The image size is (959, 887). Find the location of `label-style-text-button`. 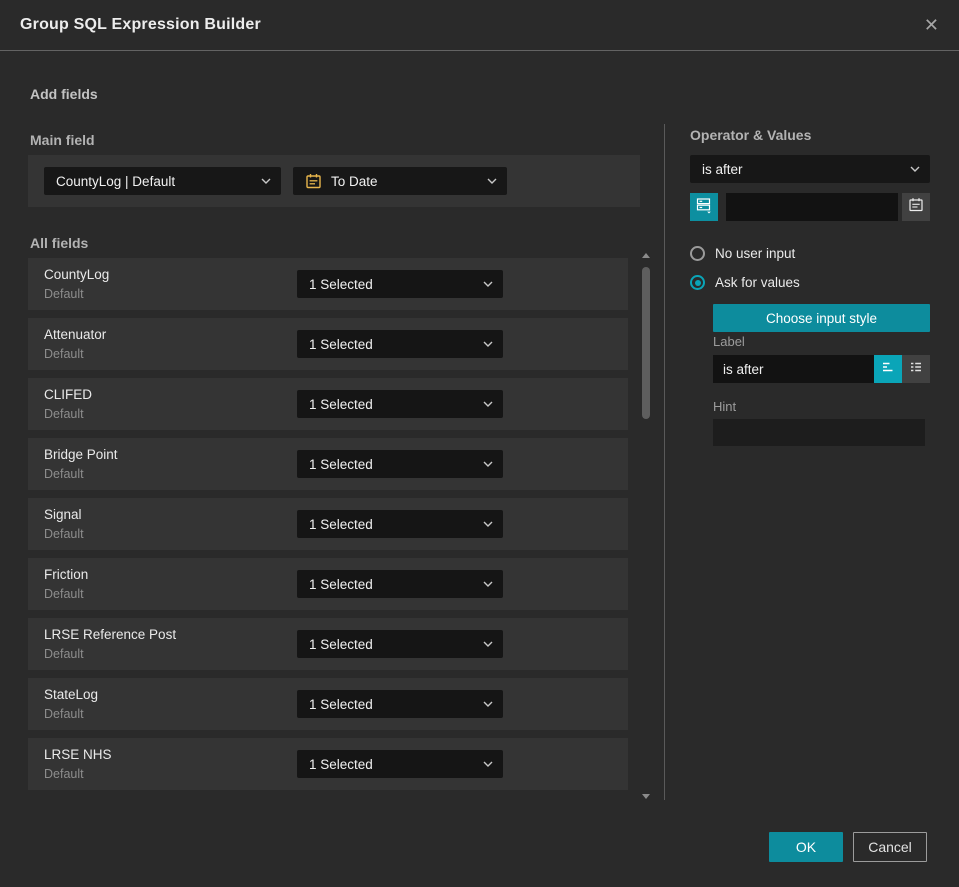

label-style-text-button is located at coordinates (888, 369).